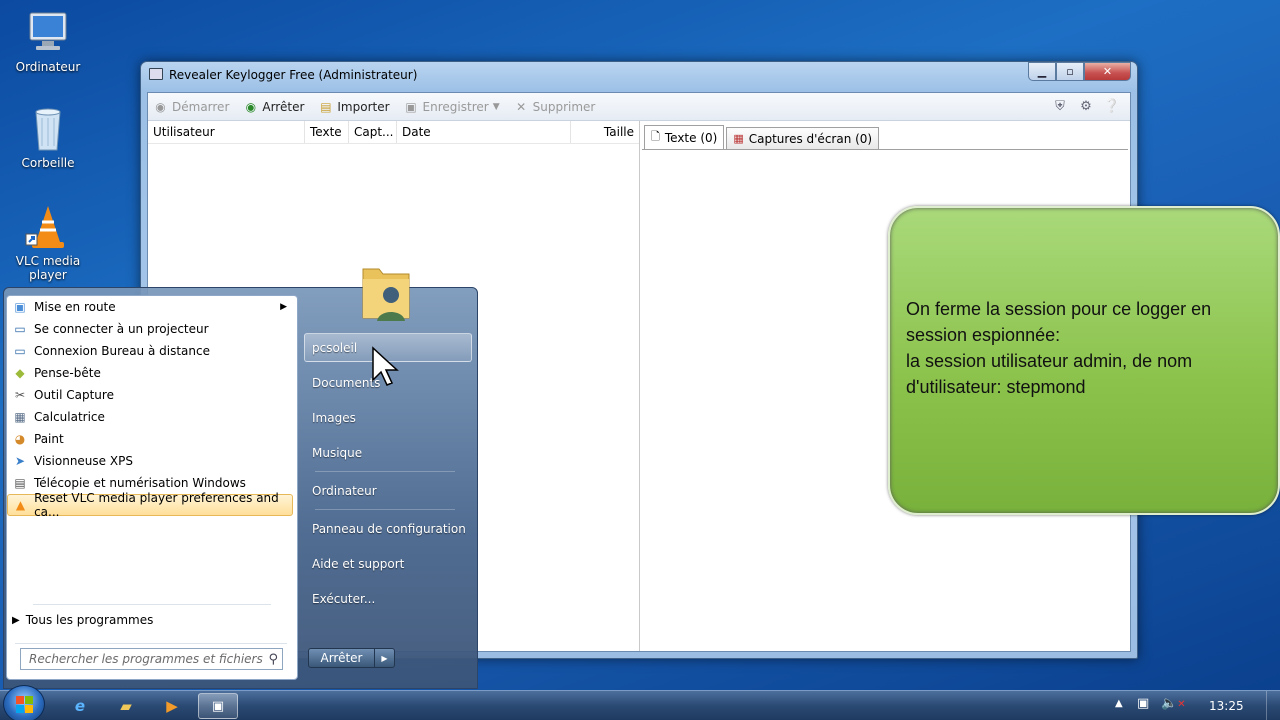 This screenshot has height=720, width=1280. I want to click on search-input: Rechercher les programmes et fichiers ⚲, so click(151, 659).